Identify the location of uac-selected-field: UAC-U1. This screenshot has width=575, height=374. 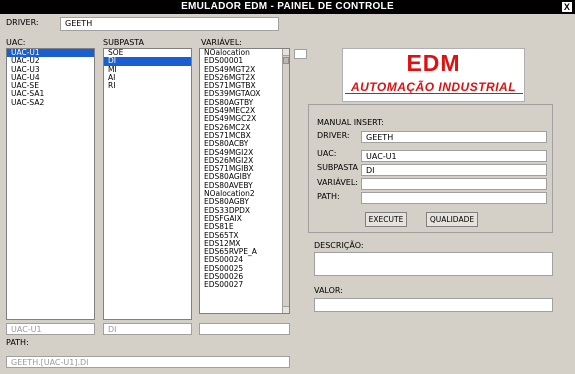
(50, 329).